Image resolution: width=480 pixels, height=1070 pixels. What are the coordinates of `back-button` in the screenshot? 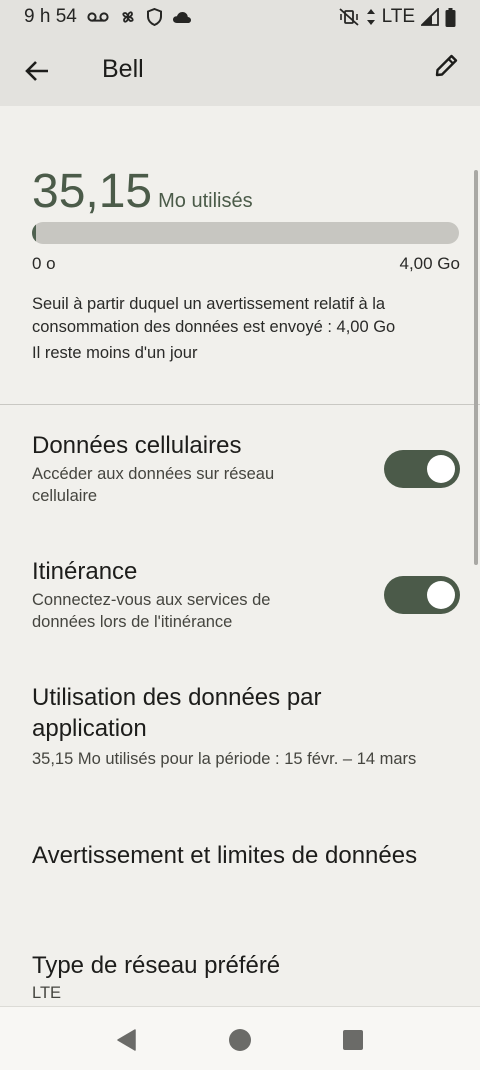 It's located at (37, 71).